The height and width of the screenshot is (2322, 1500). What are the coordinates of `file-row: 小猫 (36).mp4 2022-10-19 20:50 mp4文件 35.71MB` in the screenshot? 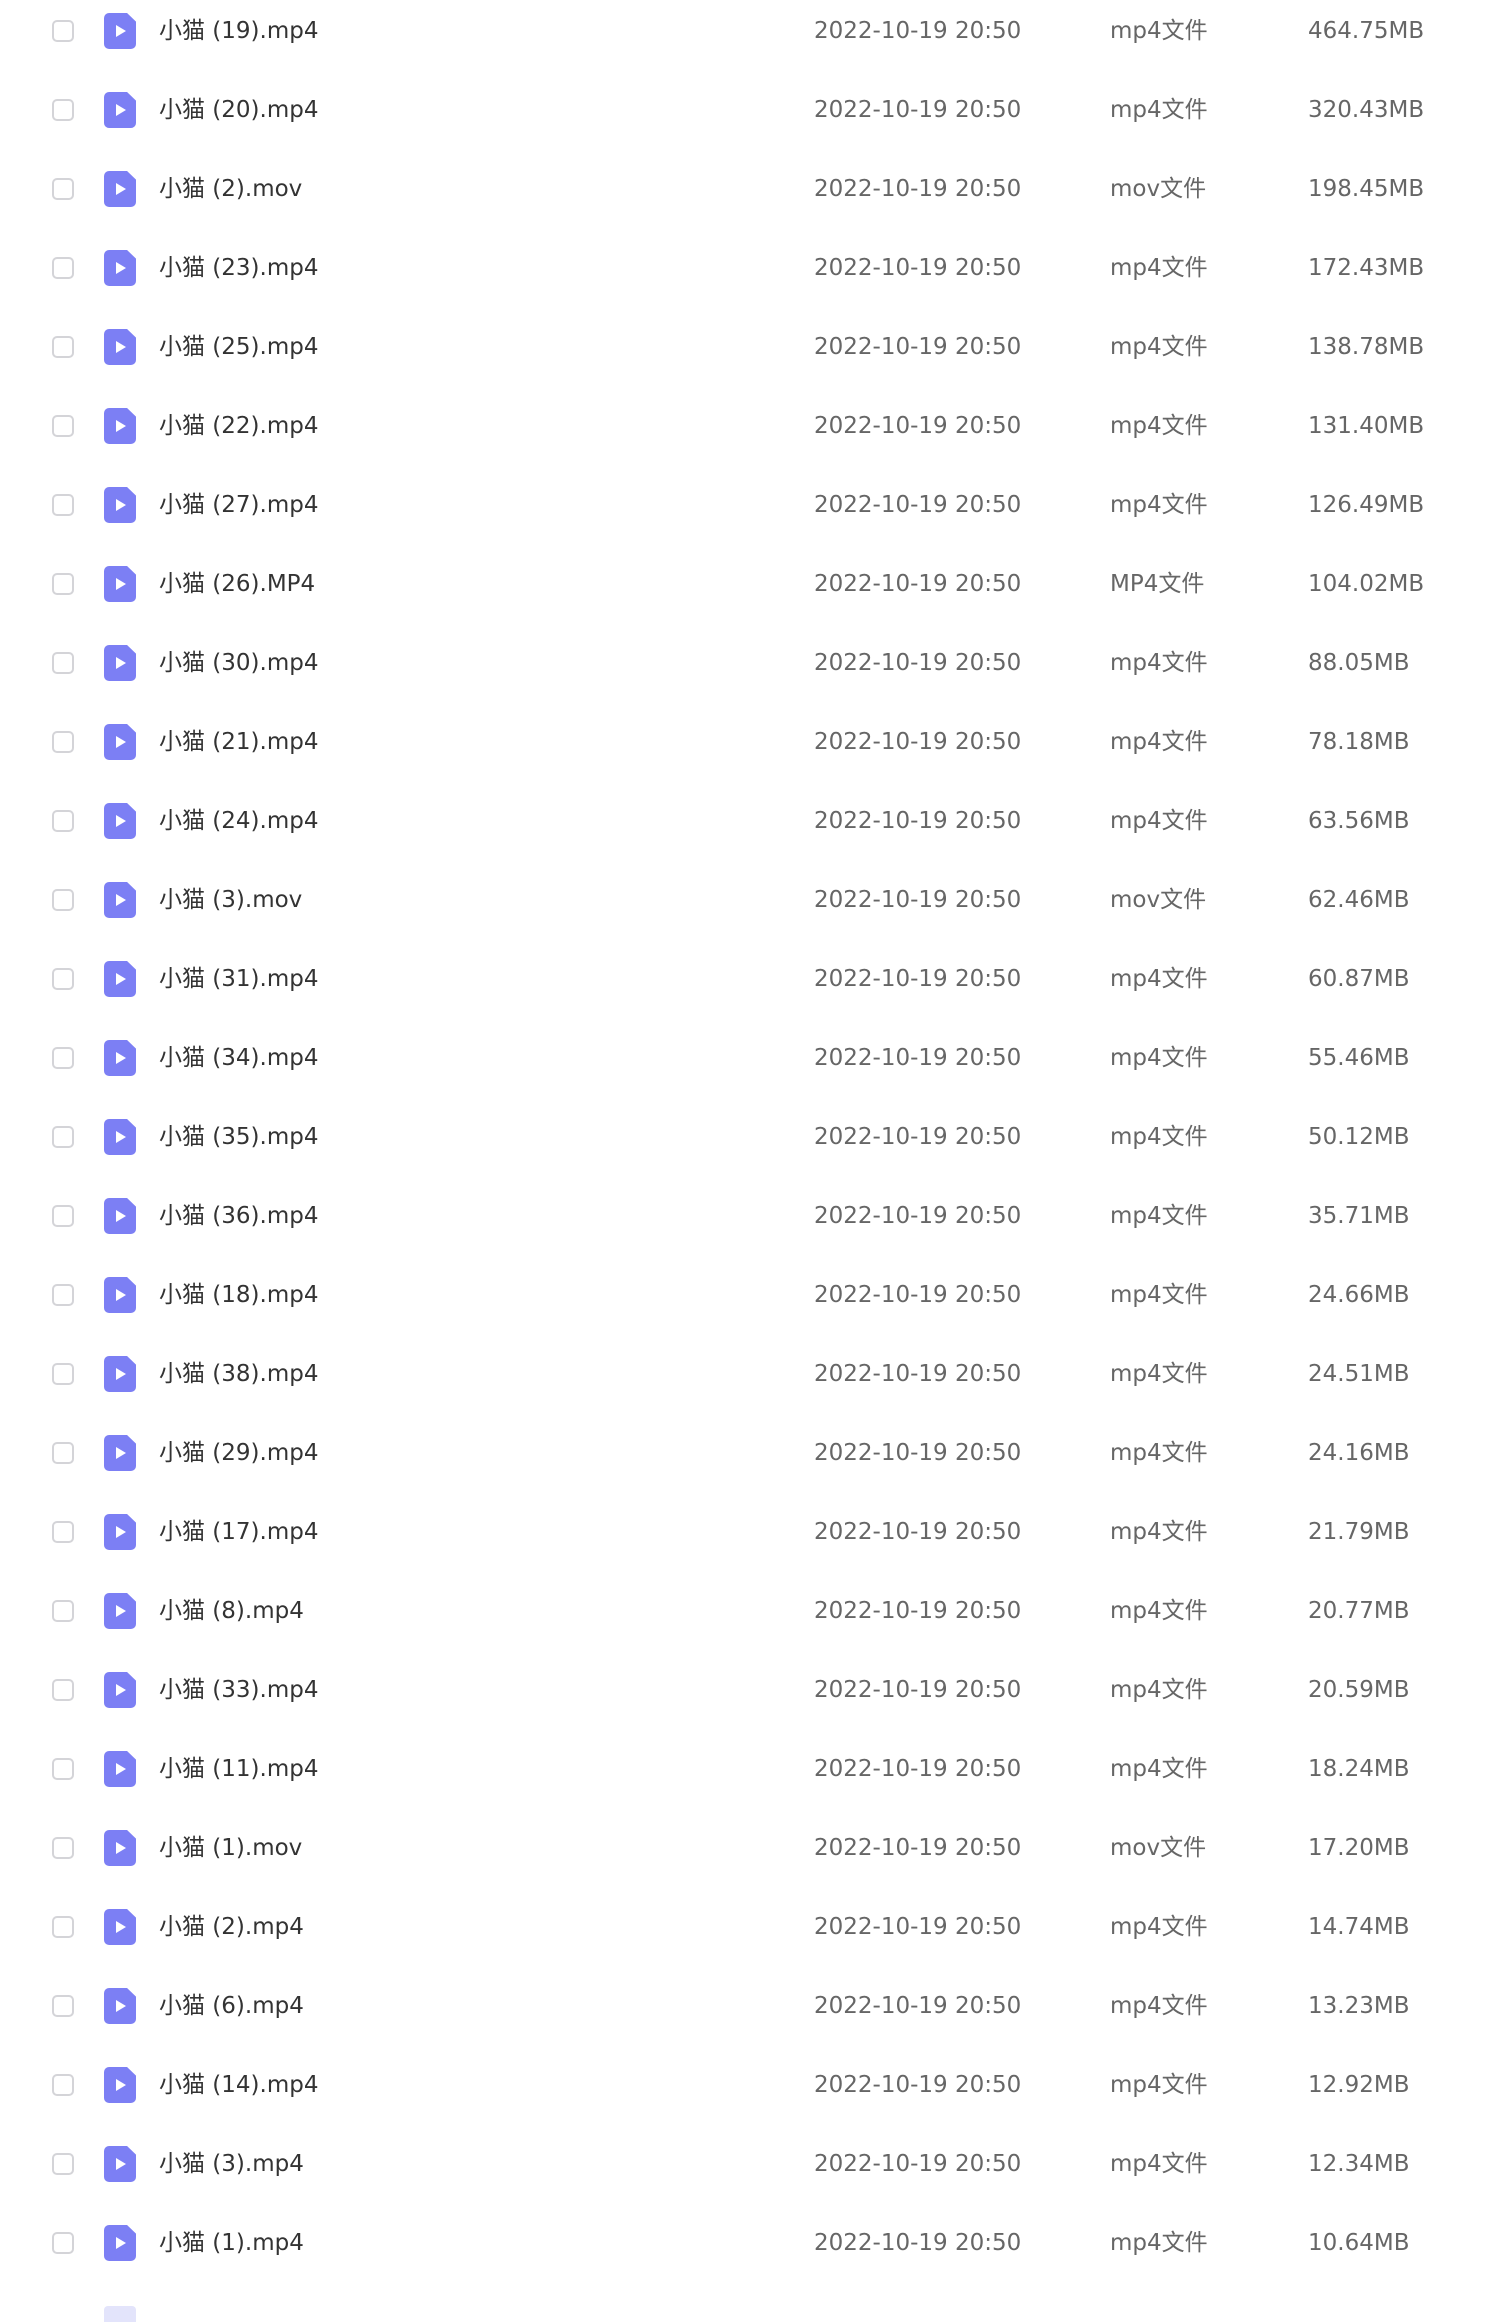 It's located at (750, 1216).